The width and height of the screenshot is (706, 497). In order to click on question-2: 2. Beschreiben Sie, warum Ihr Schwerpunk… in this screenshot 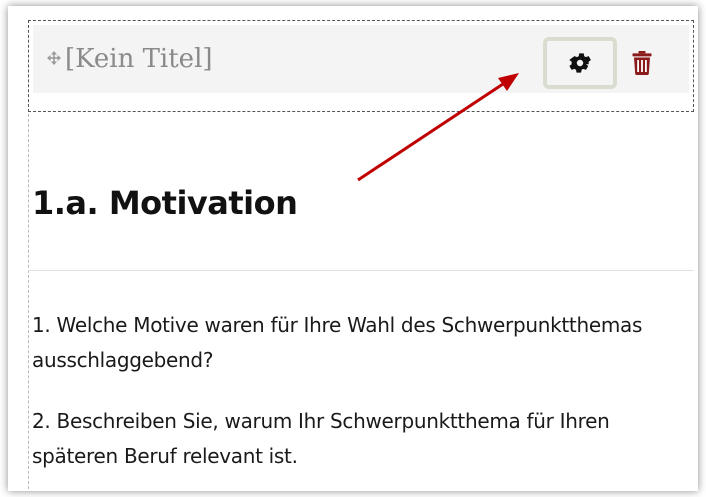, I will do `click(321, 438)`.